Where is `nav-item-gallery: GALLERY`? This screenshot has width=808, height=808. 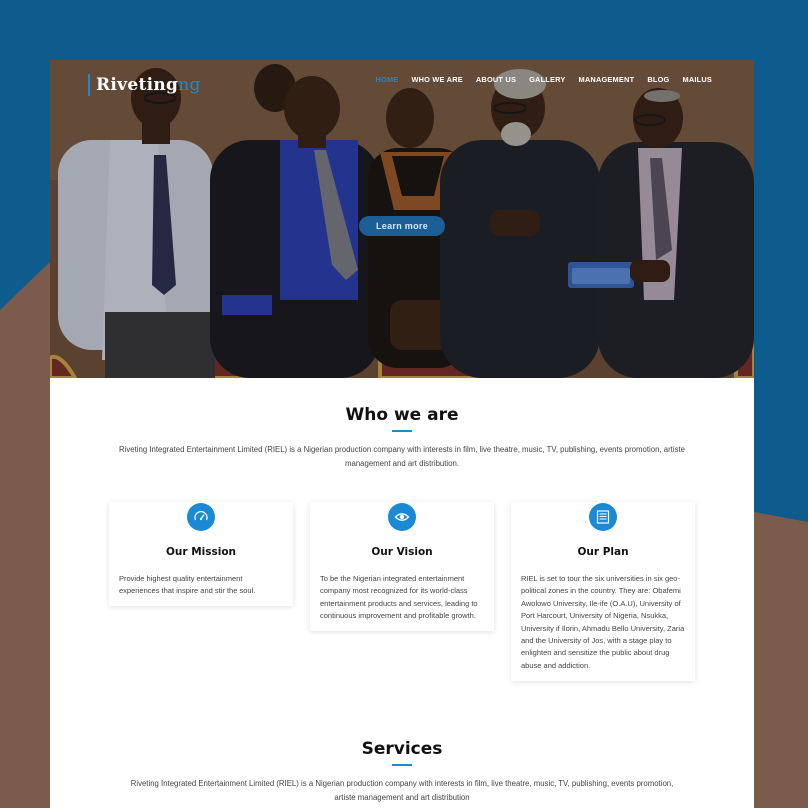
nav-item-gallery: GALLERY is located at coordinates (547, 80).